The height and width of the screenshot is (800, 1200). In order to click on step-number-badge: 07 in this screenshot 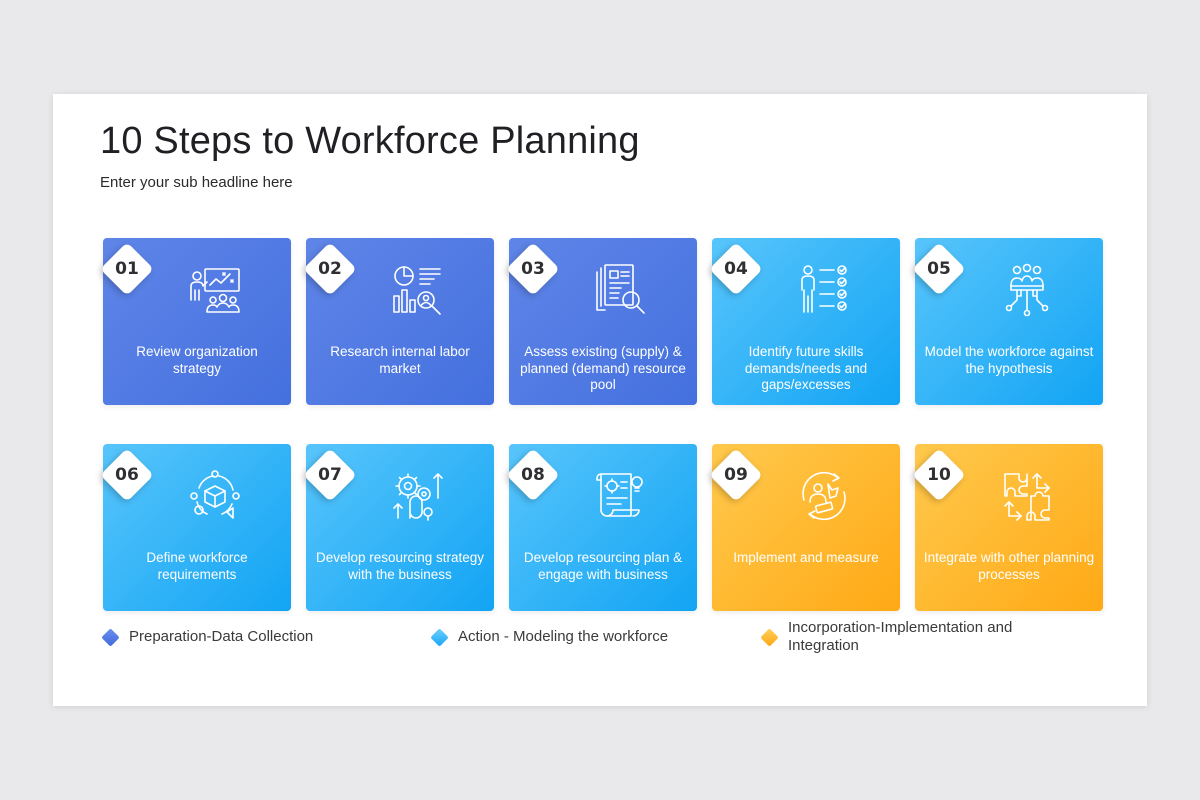, I will do `click(330, 475)`.